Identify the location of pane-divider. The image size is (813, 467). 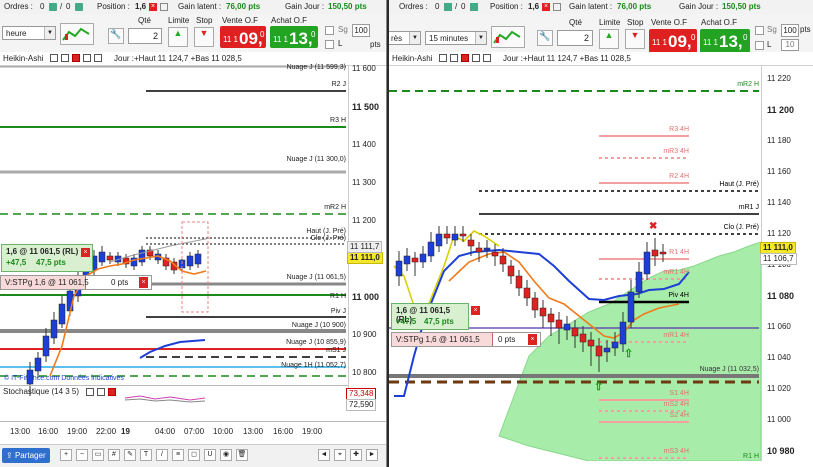
(174, 385).